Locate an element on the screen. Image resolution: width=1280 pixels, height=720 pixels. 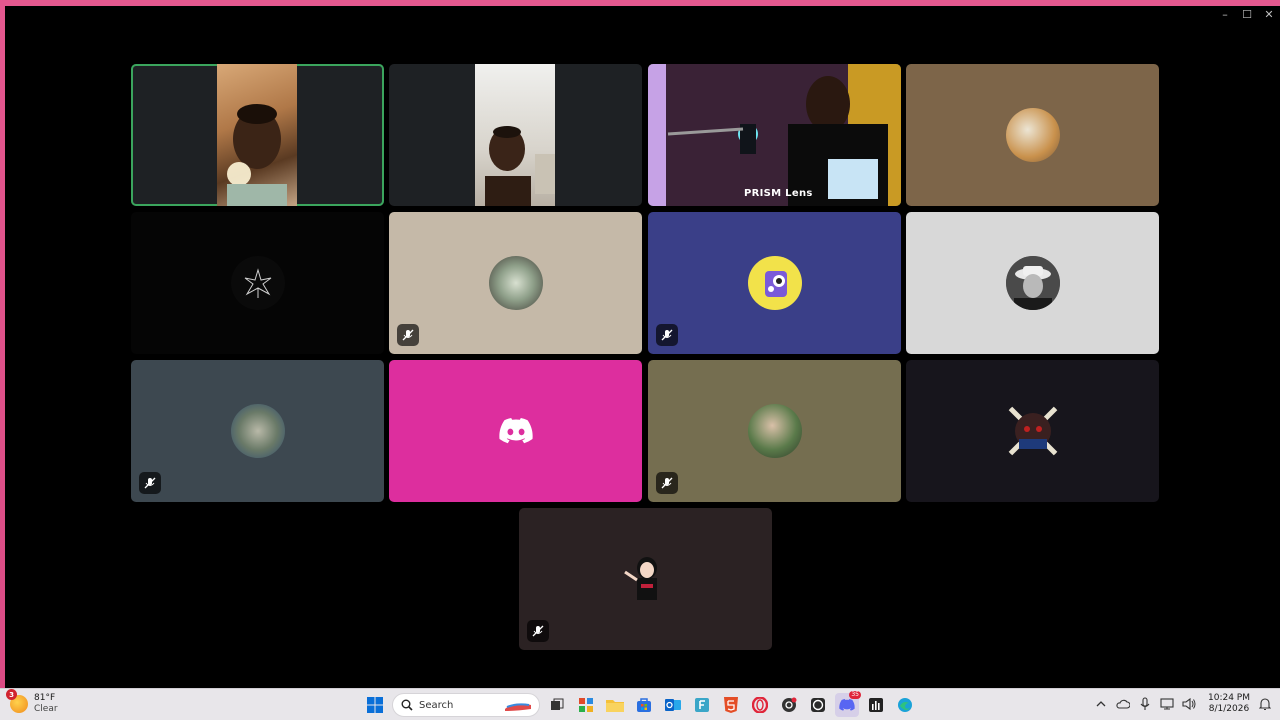
obs-studio-icon is located at coordinates (818, 705).